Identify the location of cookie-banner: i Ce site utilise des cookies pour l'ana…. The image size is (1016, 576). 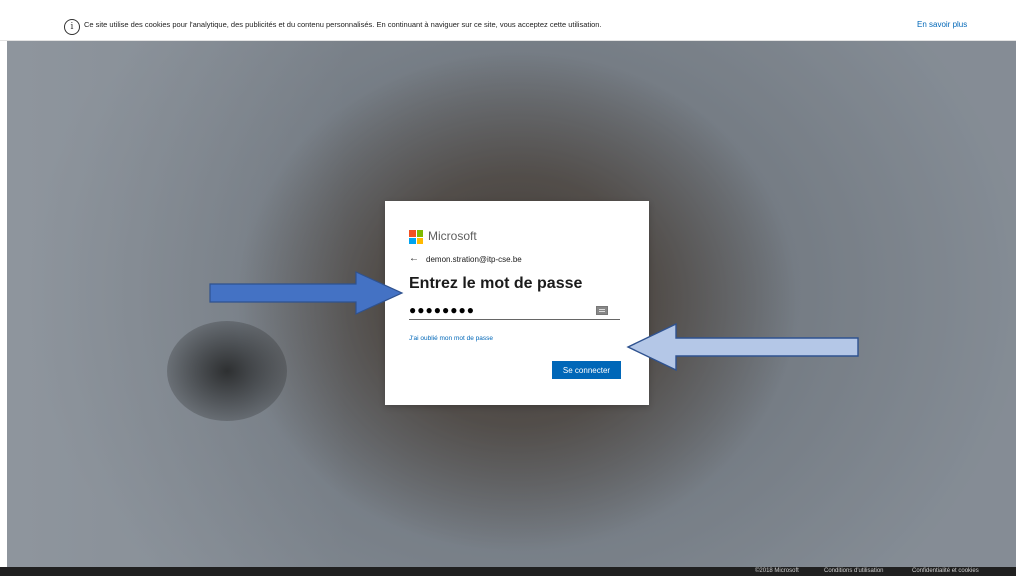
(508, 20).